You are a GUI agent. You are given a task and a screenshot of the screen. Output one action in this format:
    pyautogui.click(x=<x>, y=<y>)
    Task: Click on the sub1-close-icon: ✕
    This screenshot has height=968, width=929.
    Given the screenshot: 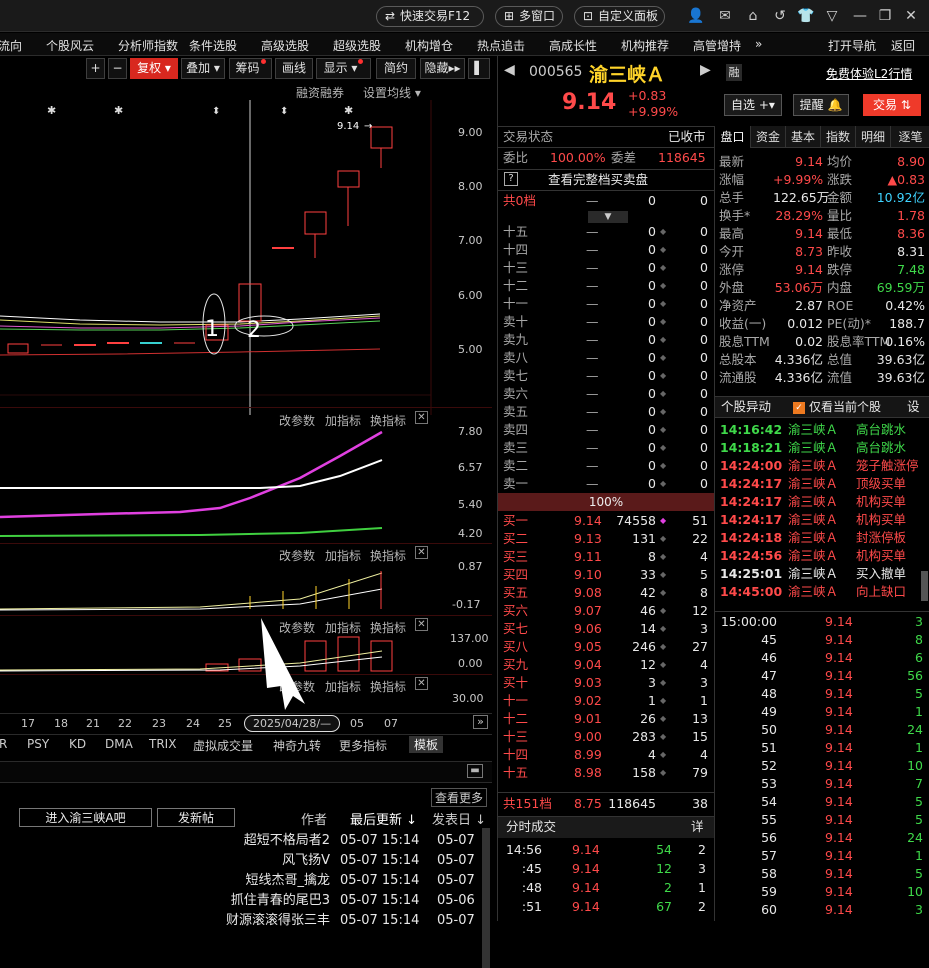 What is the action you would take?
    pyautogui.click(x=421, y=417)
    